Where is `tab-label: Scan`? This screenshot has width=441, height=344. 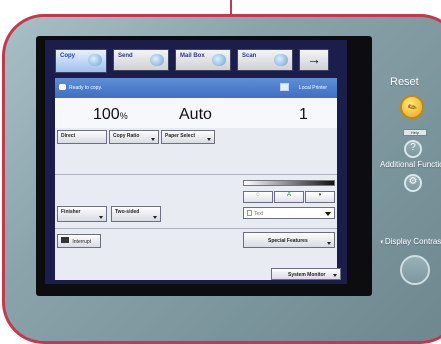 tab-label: Scan is located at coordinates (249, 56).